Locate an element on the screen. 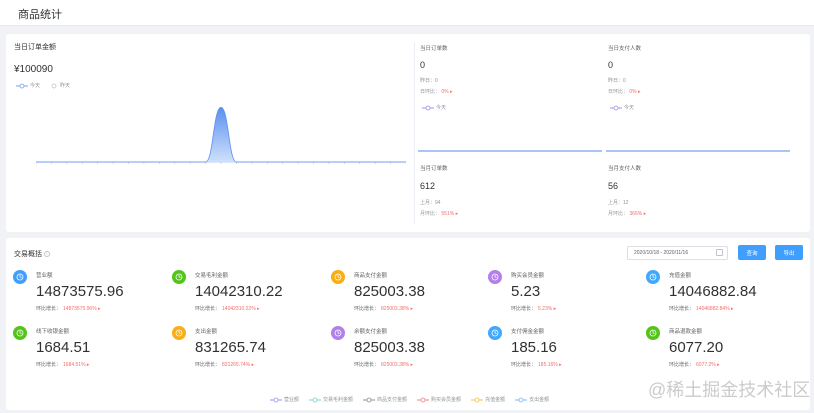 Image resolution: width=814 pixels, height=413 pixels. stat-label: 购买会员金额 is located at coordinates (528, 276).